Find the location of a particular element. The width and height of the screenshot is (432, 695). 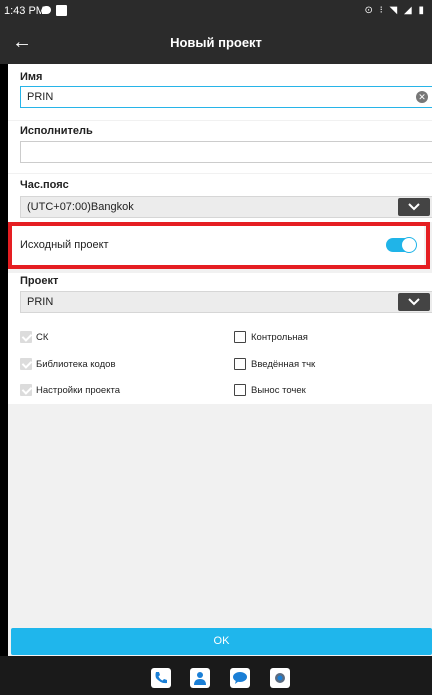

checkbox-label: Введённая тчк is located at coordinates (283, 364).